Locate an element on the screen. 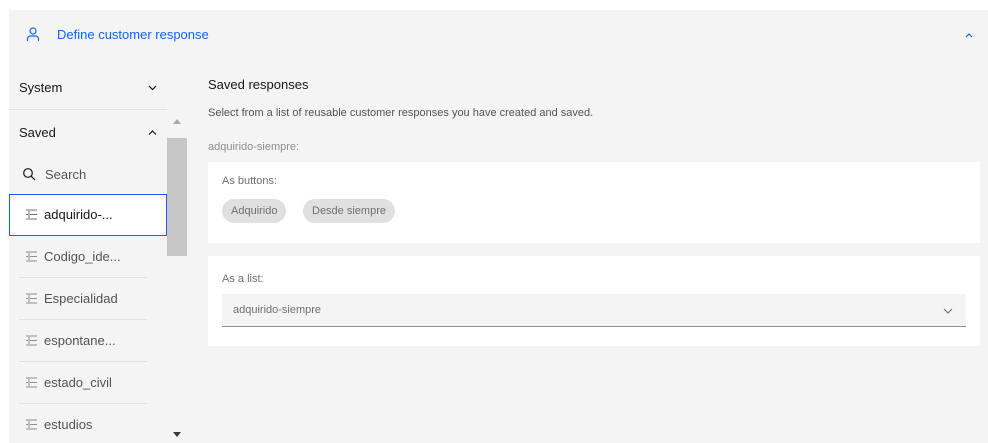  buttons-preview-label: As buttons: is located at coordinates (250, 181).